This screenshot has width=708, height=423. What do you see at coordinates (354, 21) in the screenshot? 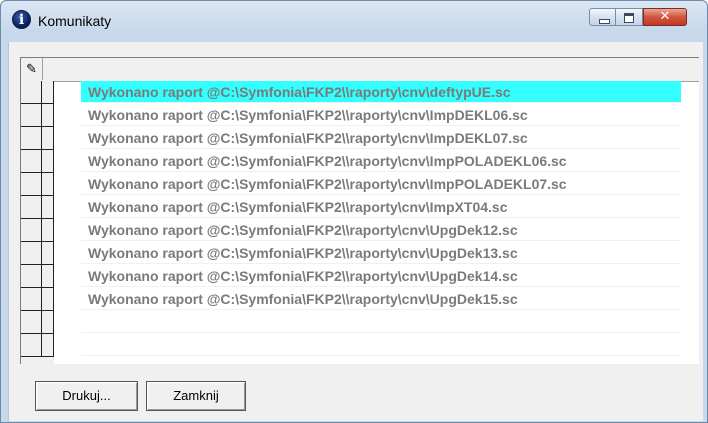
I see `title-bar: i Komunikaty ✕` at bounding box center [354, 21].